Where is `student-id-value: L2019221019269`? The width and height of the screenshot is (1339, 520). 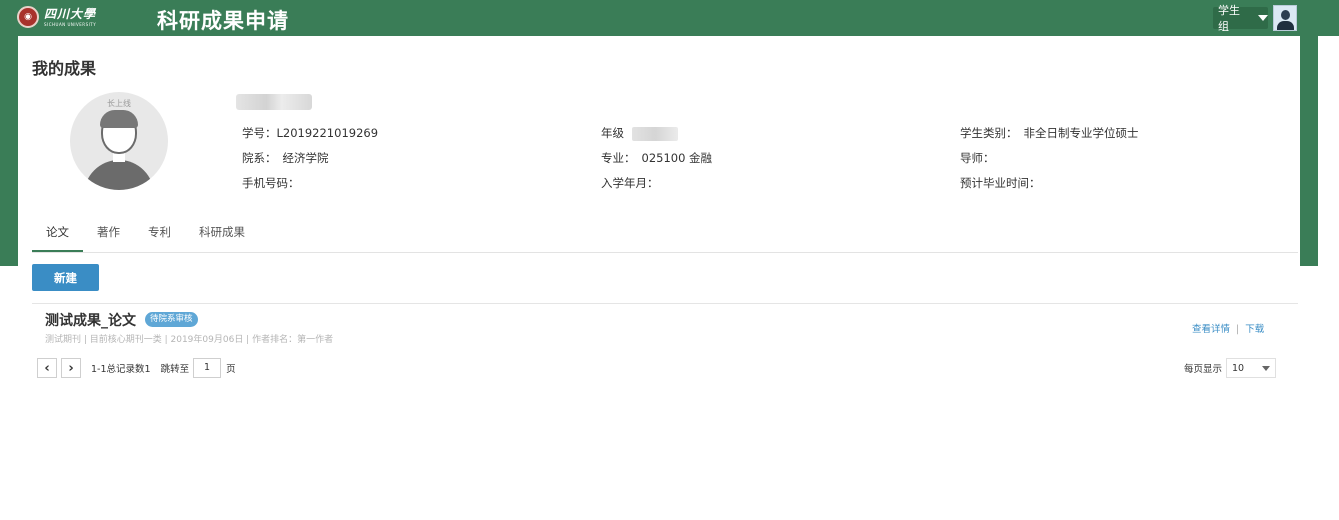 student-id-value: L2019221019269 is located at coordinates (327, 133).